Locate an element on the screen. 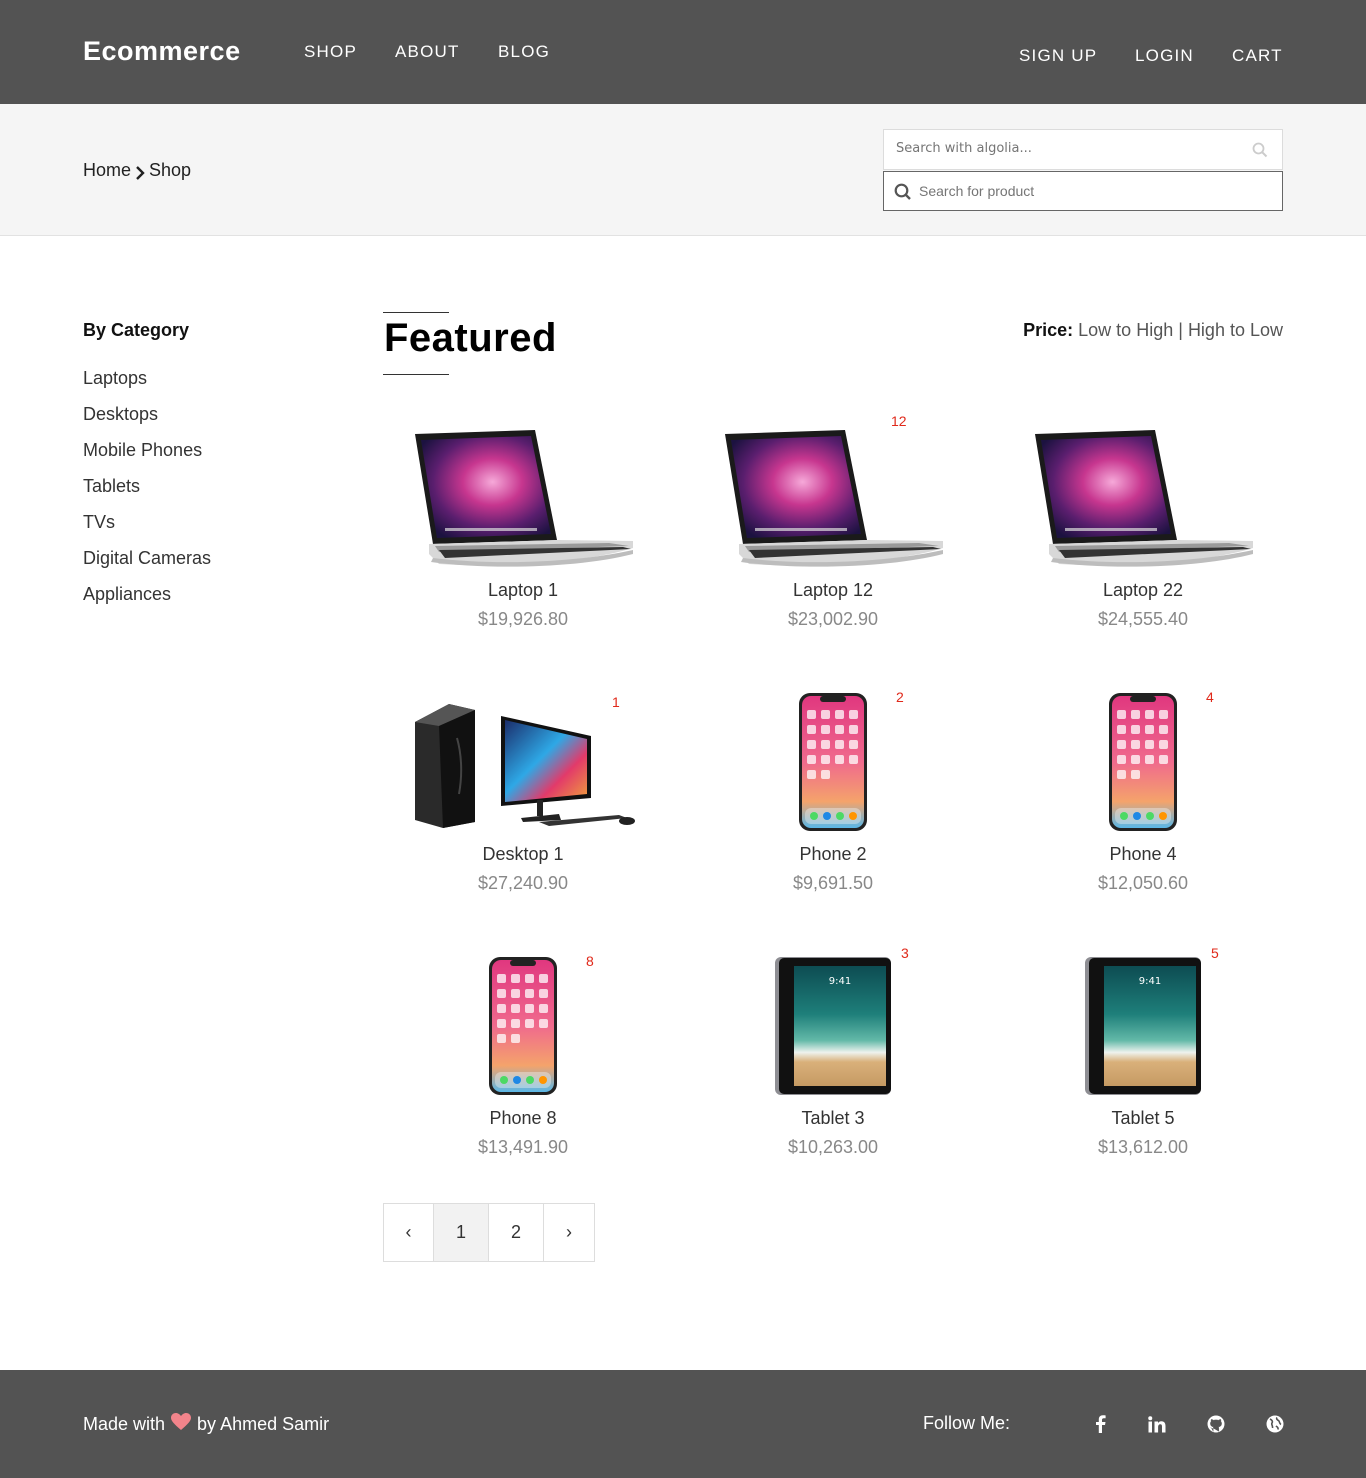  product-price: $24,555.40 is located at coordinates (1143, 619).